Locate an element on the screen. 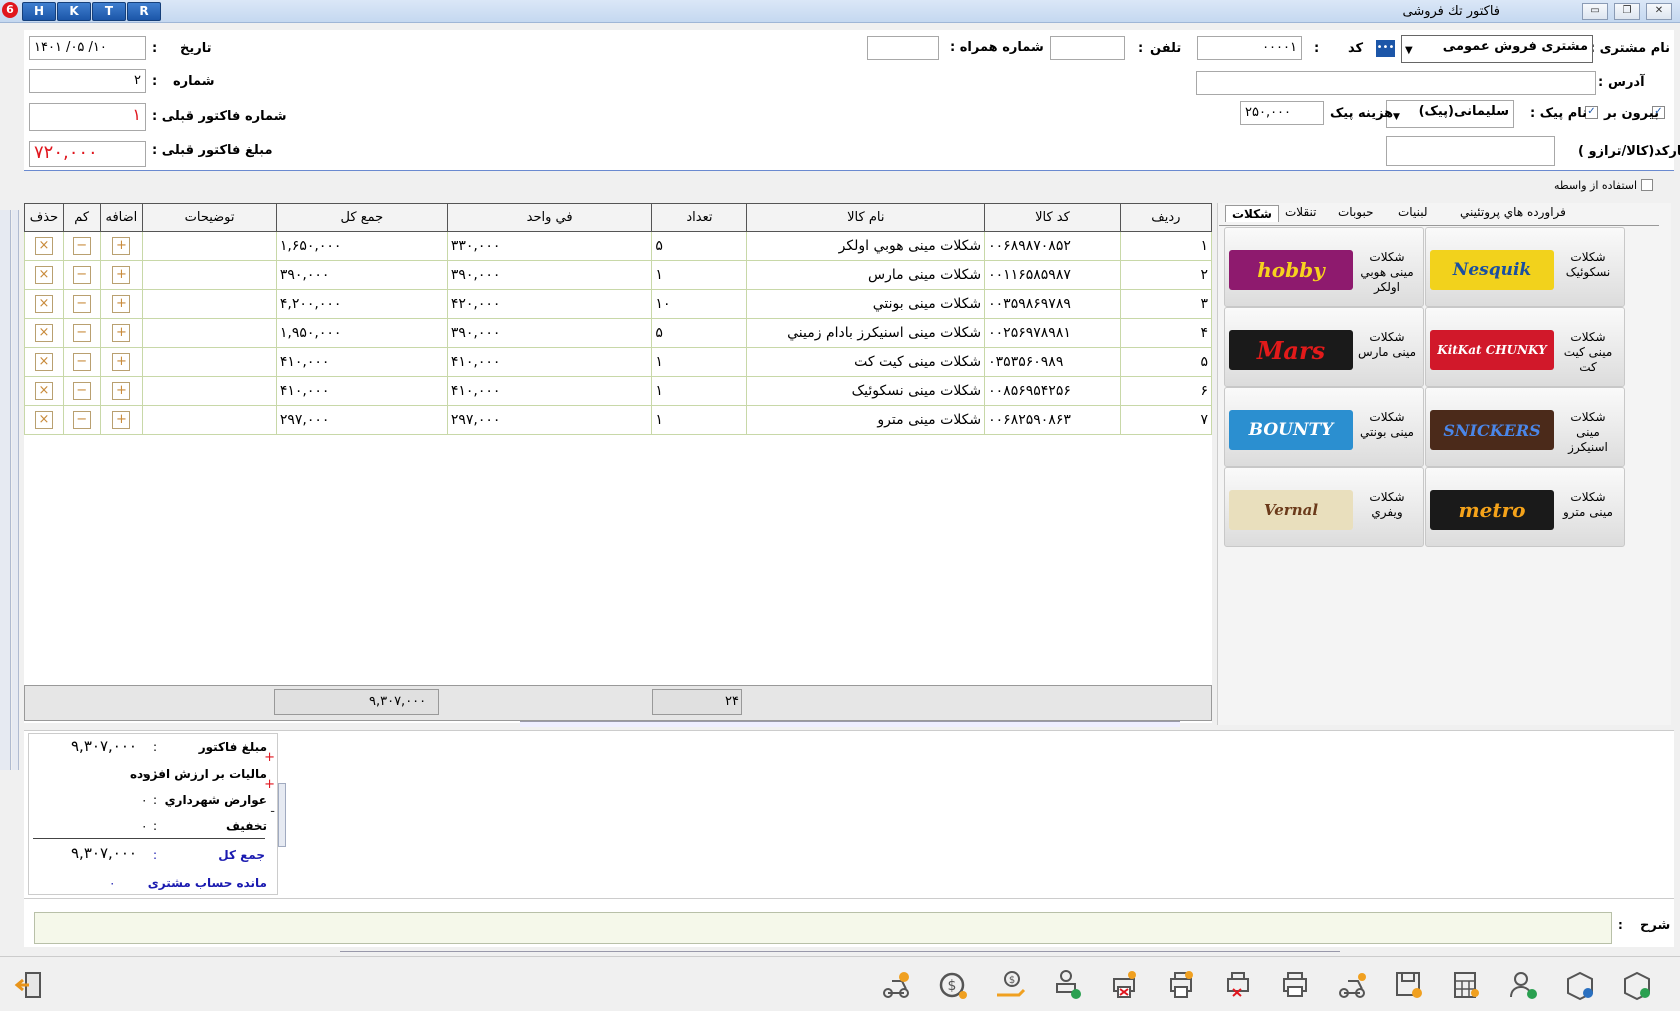 This screenshot has width=1680, height=1011. customer-lookup-button: ••• is located at coordinates (1385, 48).